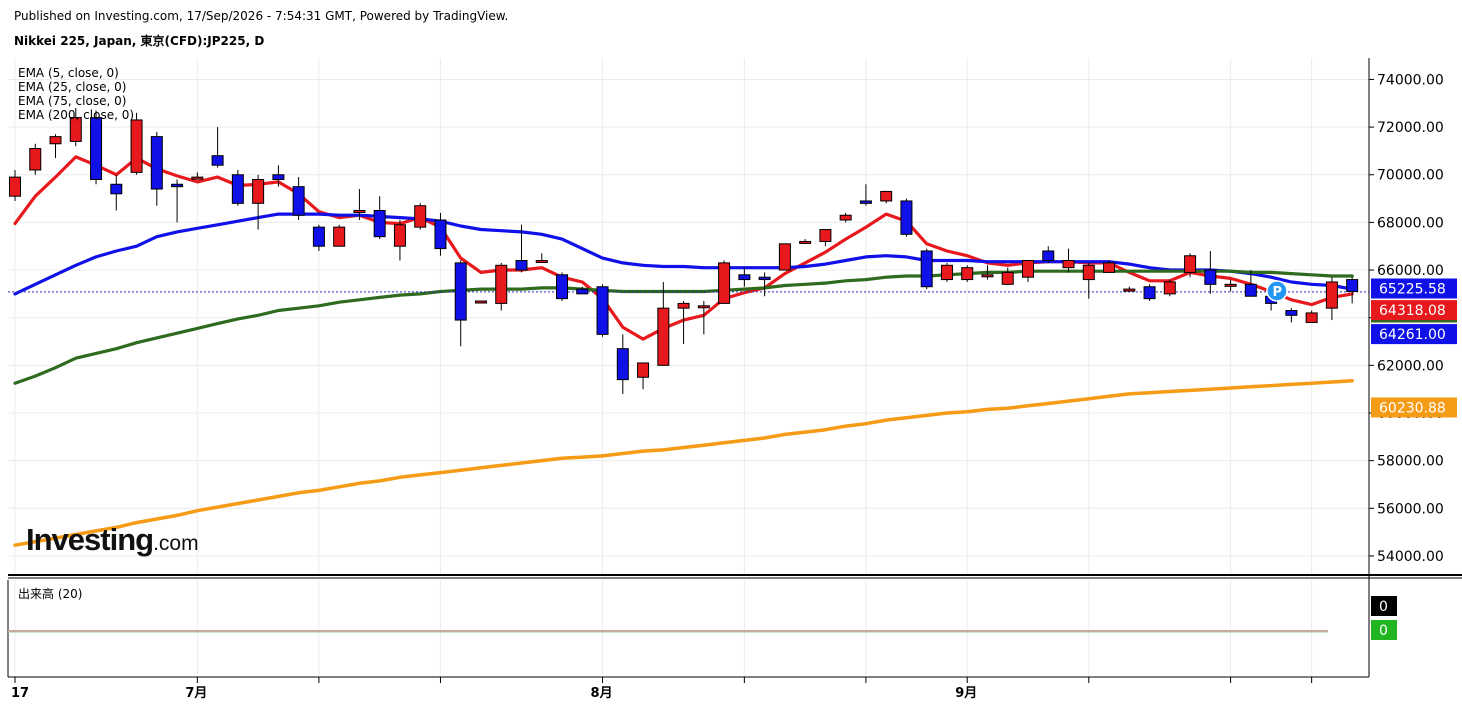  Describe the element at coordinates (1410, 271) in the screenshot. I see `y-tick-label: 66000.00` at that location.